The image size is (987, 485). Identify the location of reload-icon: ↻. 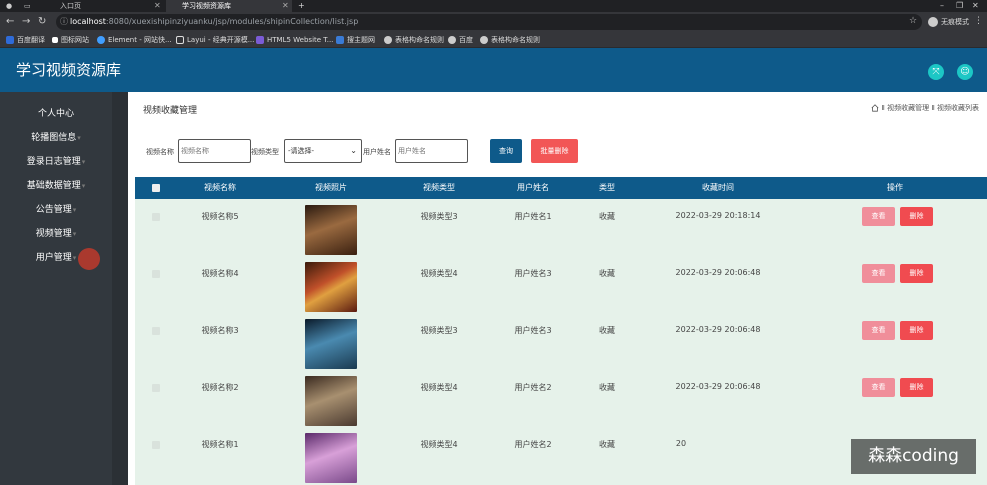
(42, 22).